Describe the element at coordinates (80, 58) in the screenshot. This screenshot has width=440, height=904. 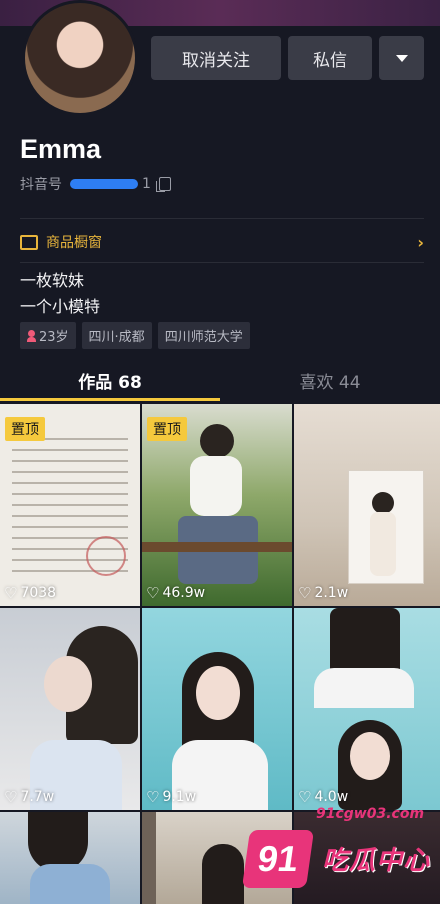
I see `avatar` at that location.